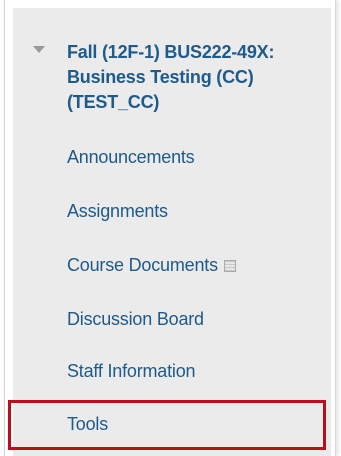 This screenshot has width=341, height=456. Describe the element at coordinates (172, 425) in the screenshot. I see `menu-item-tools: Tools` at that location.